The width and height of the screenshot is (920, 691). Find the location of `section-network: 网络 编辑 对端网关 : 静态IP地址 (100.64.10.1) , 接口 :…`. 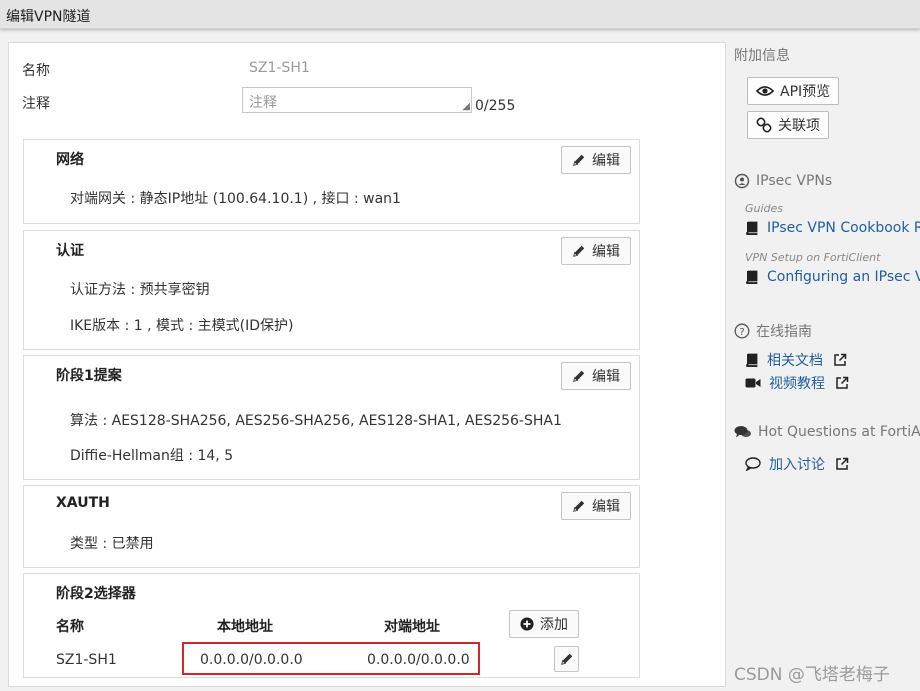

section-network: 网络 编辑 对端网关 : 静态IP地址 (100.64.10.1) , 接口 :… is located at coordinates (331, 181).